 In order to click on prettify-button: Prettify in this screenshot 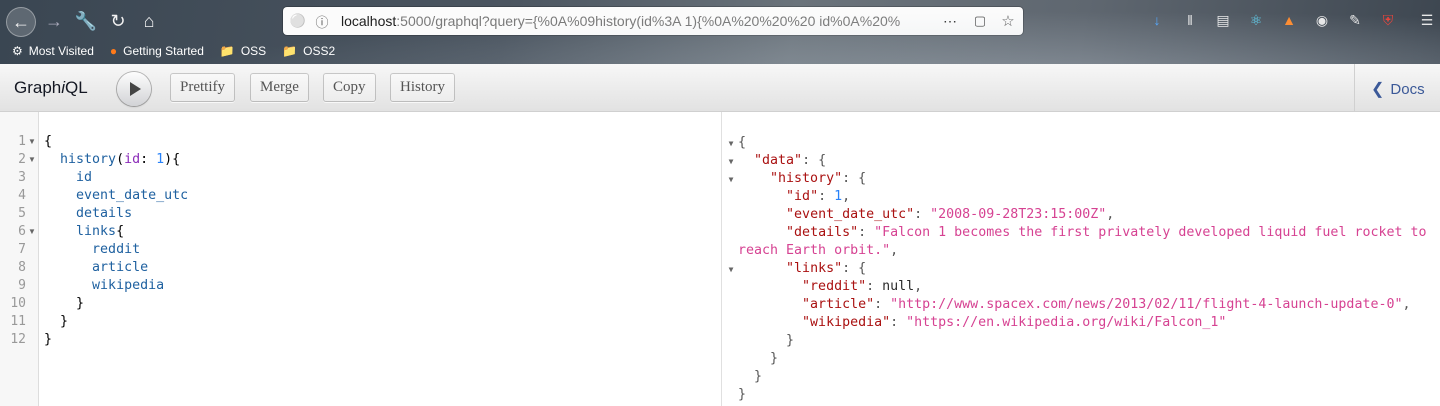, I will do `click(202, 87)`.